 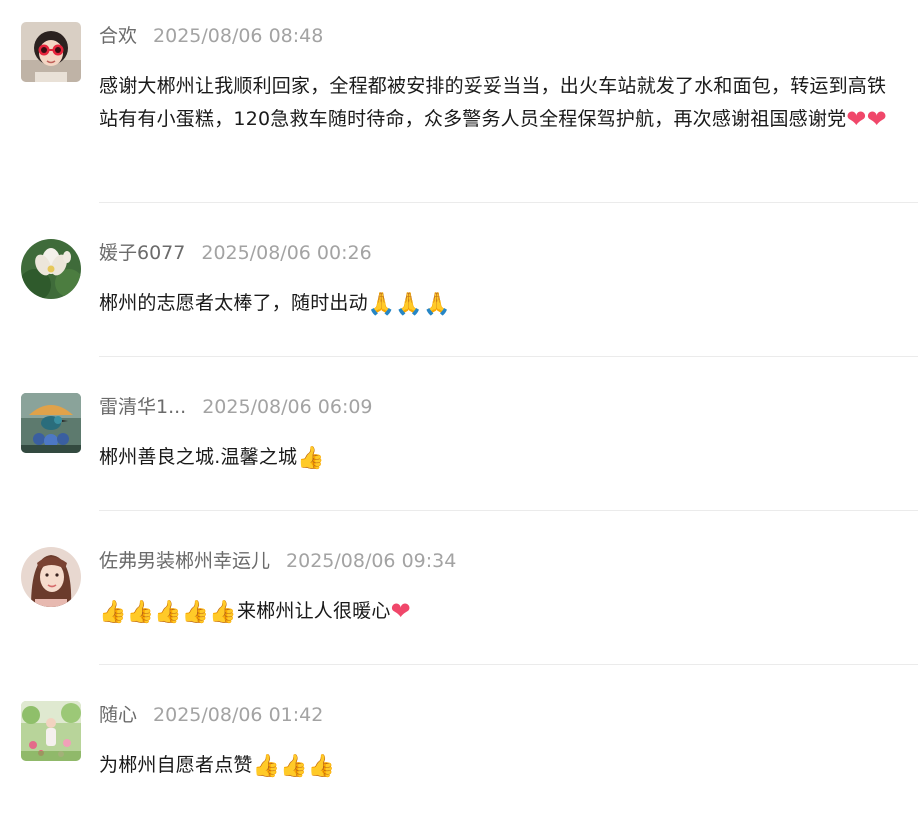 What do you see at coordinates (176, 765) in the screenshot?
I see `comment-body: 为郴州自愿者点赞` at bounding box center [176, 765].